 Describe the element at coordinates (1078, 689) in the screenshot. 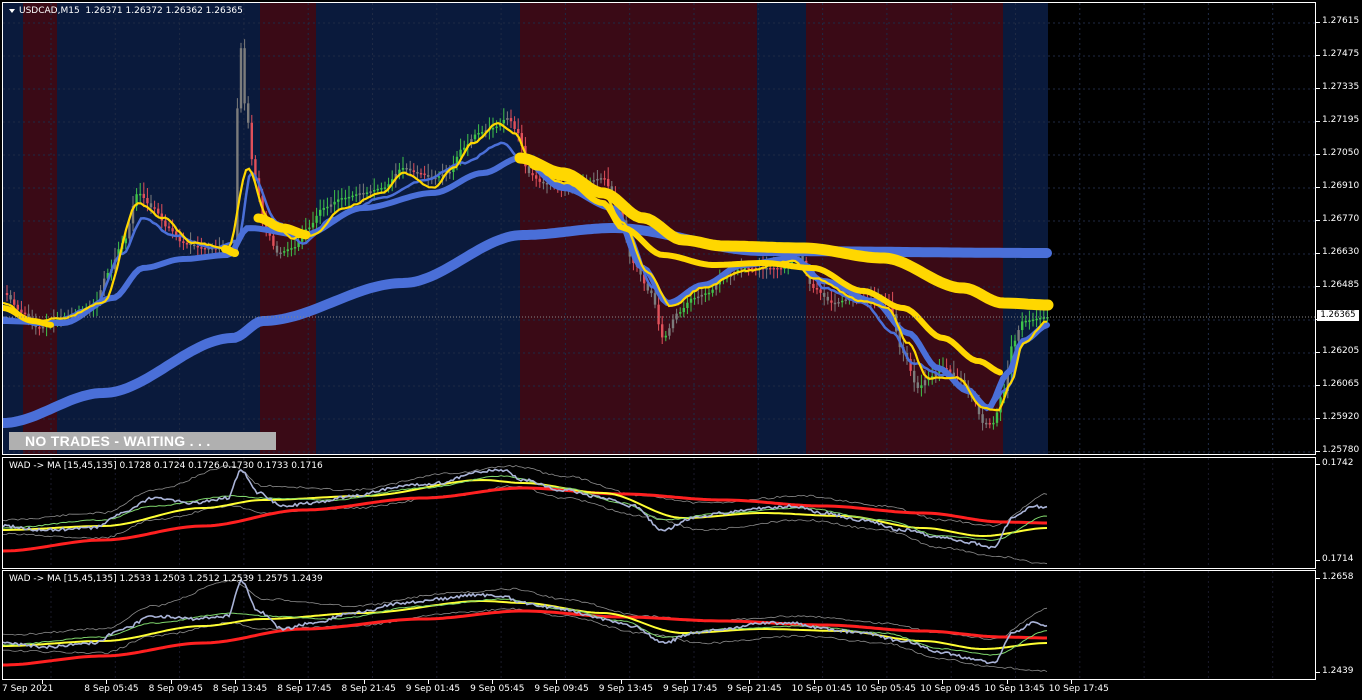

I see `time-label: 10 Sep 17:45` at that location.